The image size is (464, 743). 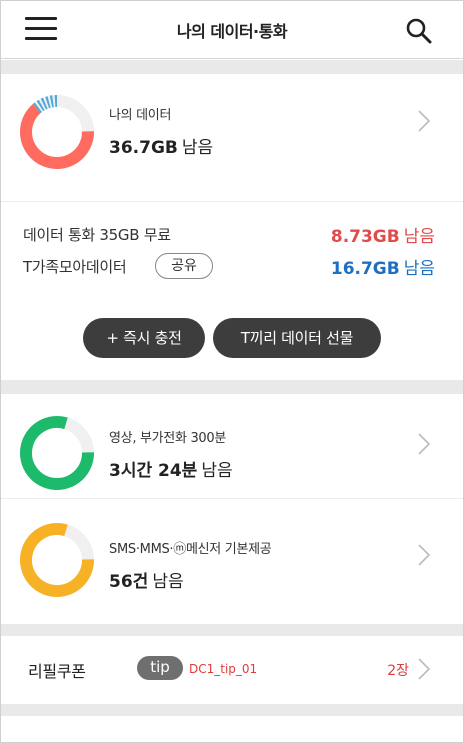 I want to click on voice-remaining-value: 3시간 24분, so click(x=153, y=471).